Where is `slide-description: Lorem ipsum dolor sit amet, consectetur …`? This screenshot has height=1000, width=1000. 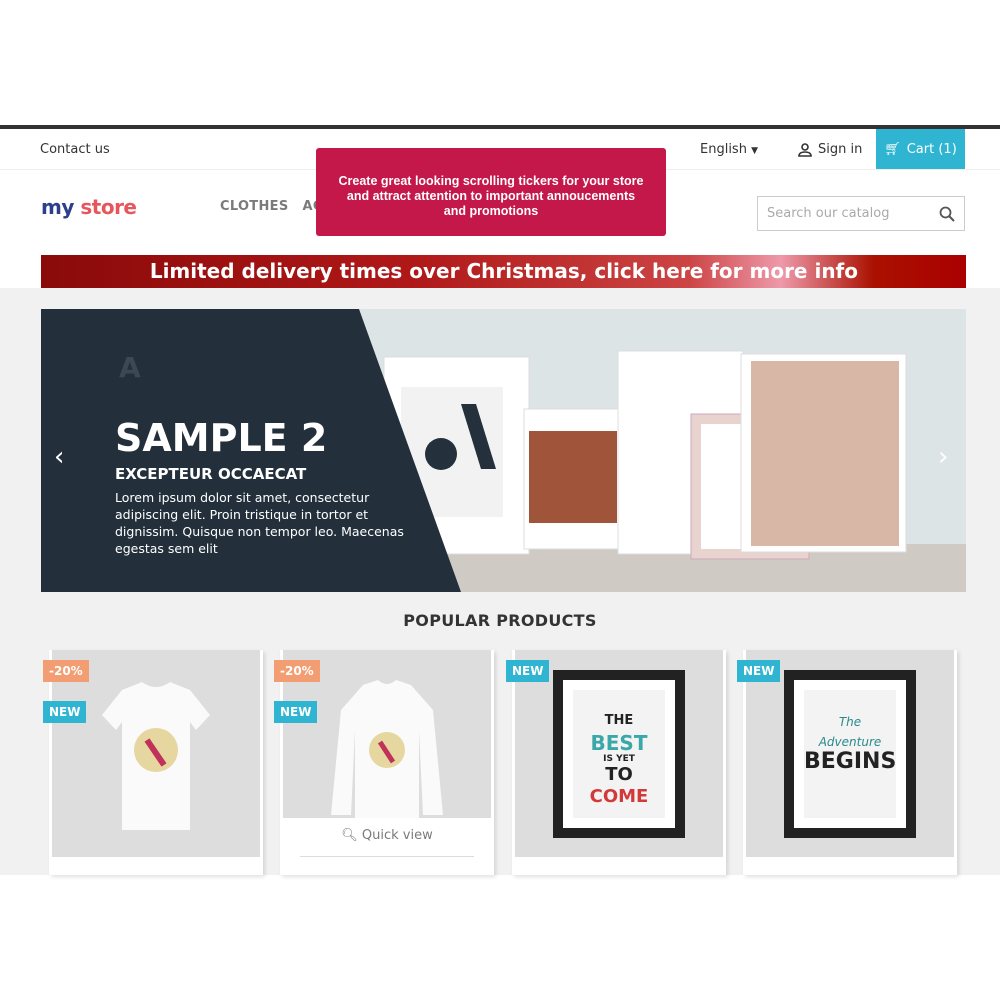 slide-description: Lorem ipsum dolor sit amet, consectetur … is located at coordinates (259, 523).